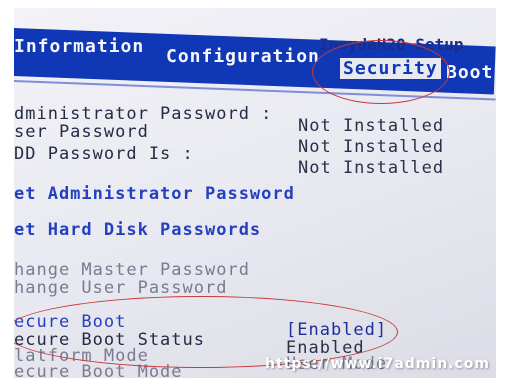 The width and height of the screenshot is (509, 383). Describe the element at coordinates (371, 168) in the screenshot. I see `hdd-password-value: Not Installed` at that location.